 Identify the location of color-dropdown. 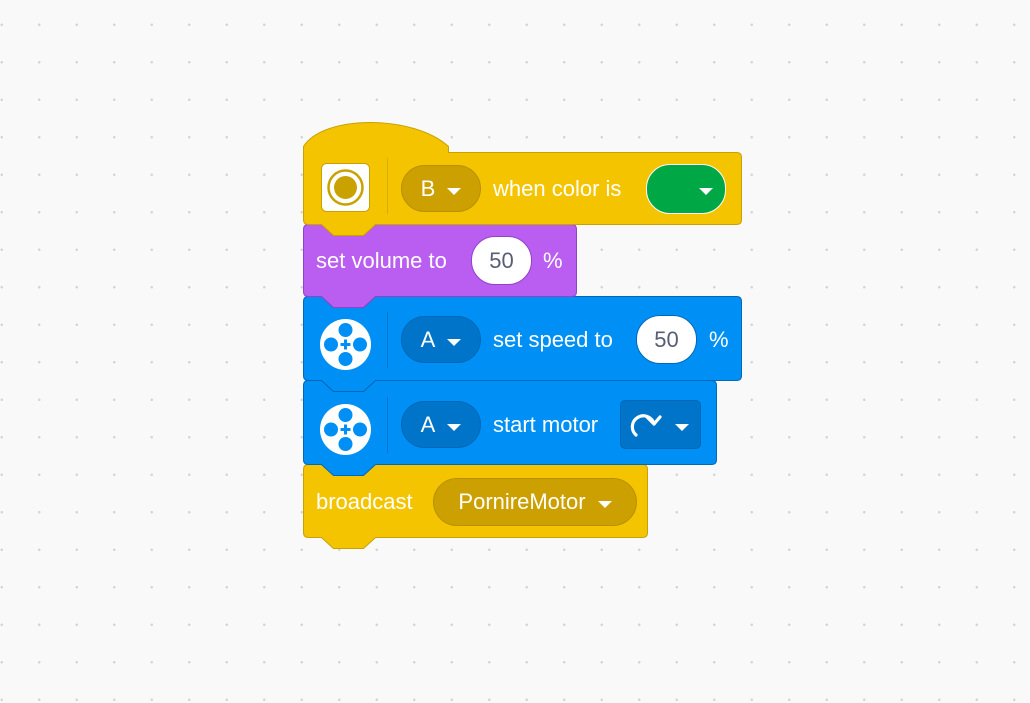
(686, 189).